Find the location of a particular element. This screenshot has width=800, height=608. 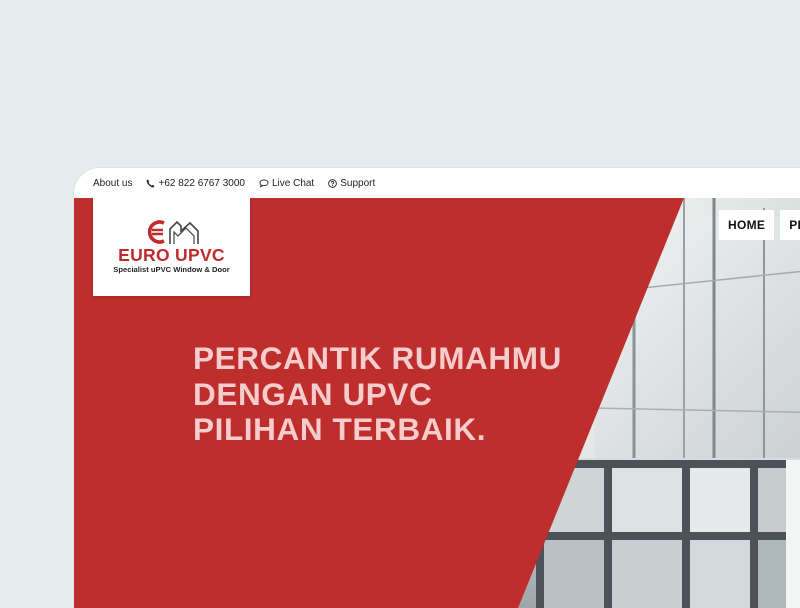

logo-tagline: Specialist uPVC Window & Door is located at coordinates (171, 269).